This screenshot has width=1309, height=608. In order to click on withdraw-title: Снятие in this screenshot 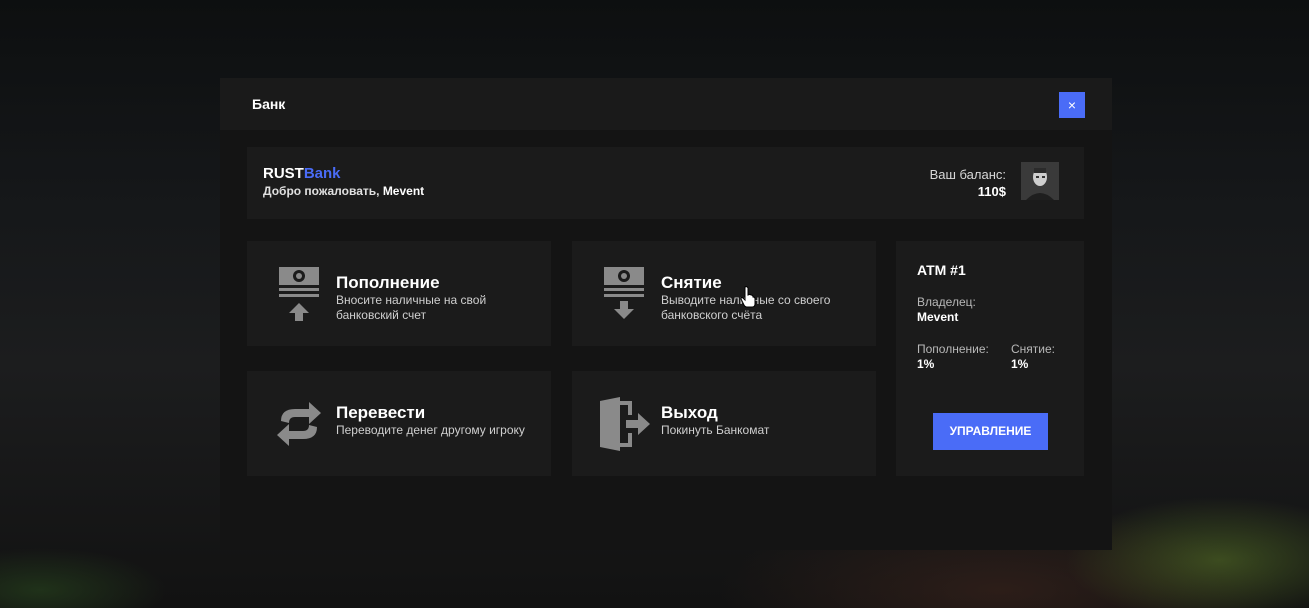, I will do `click(691, 282)`.